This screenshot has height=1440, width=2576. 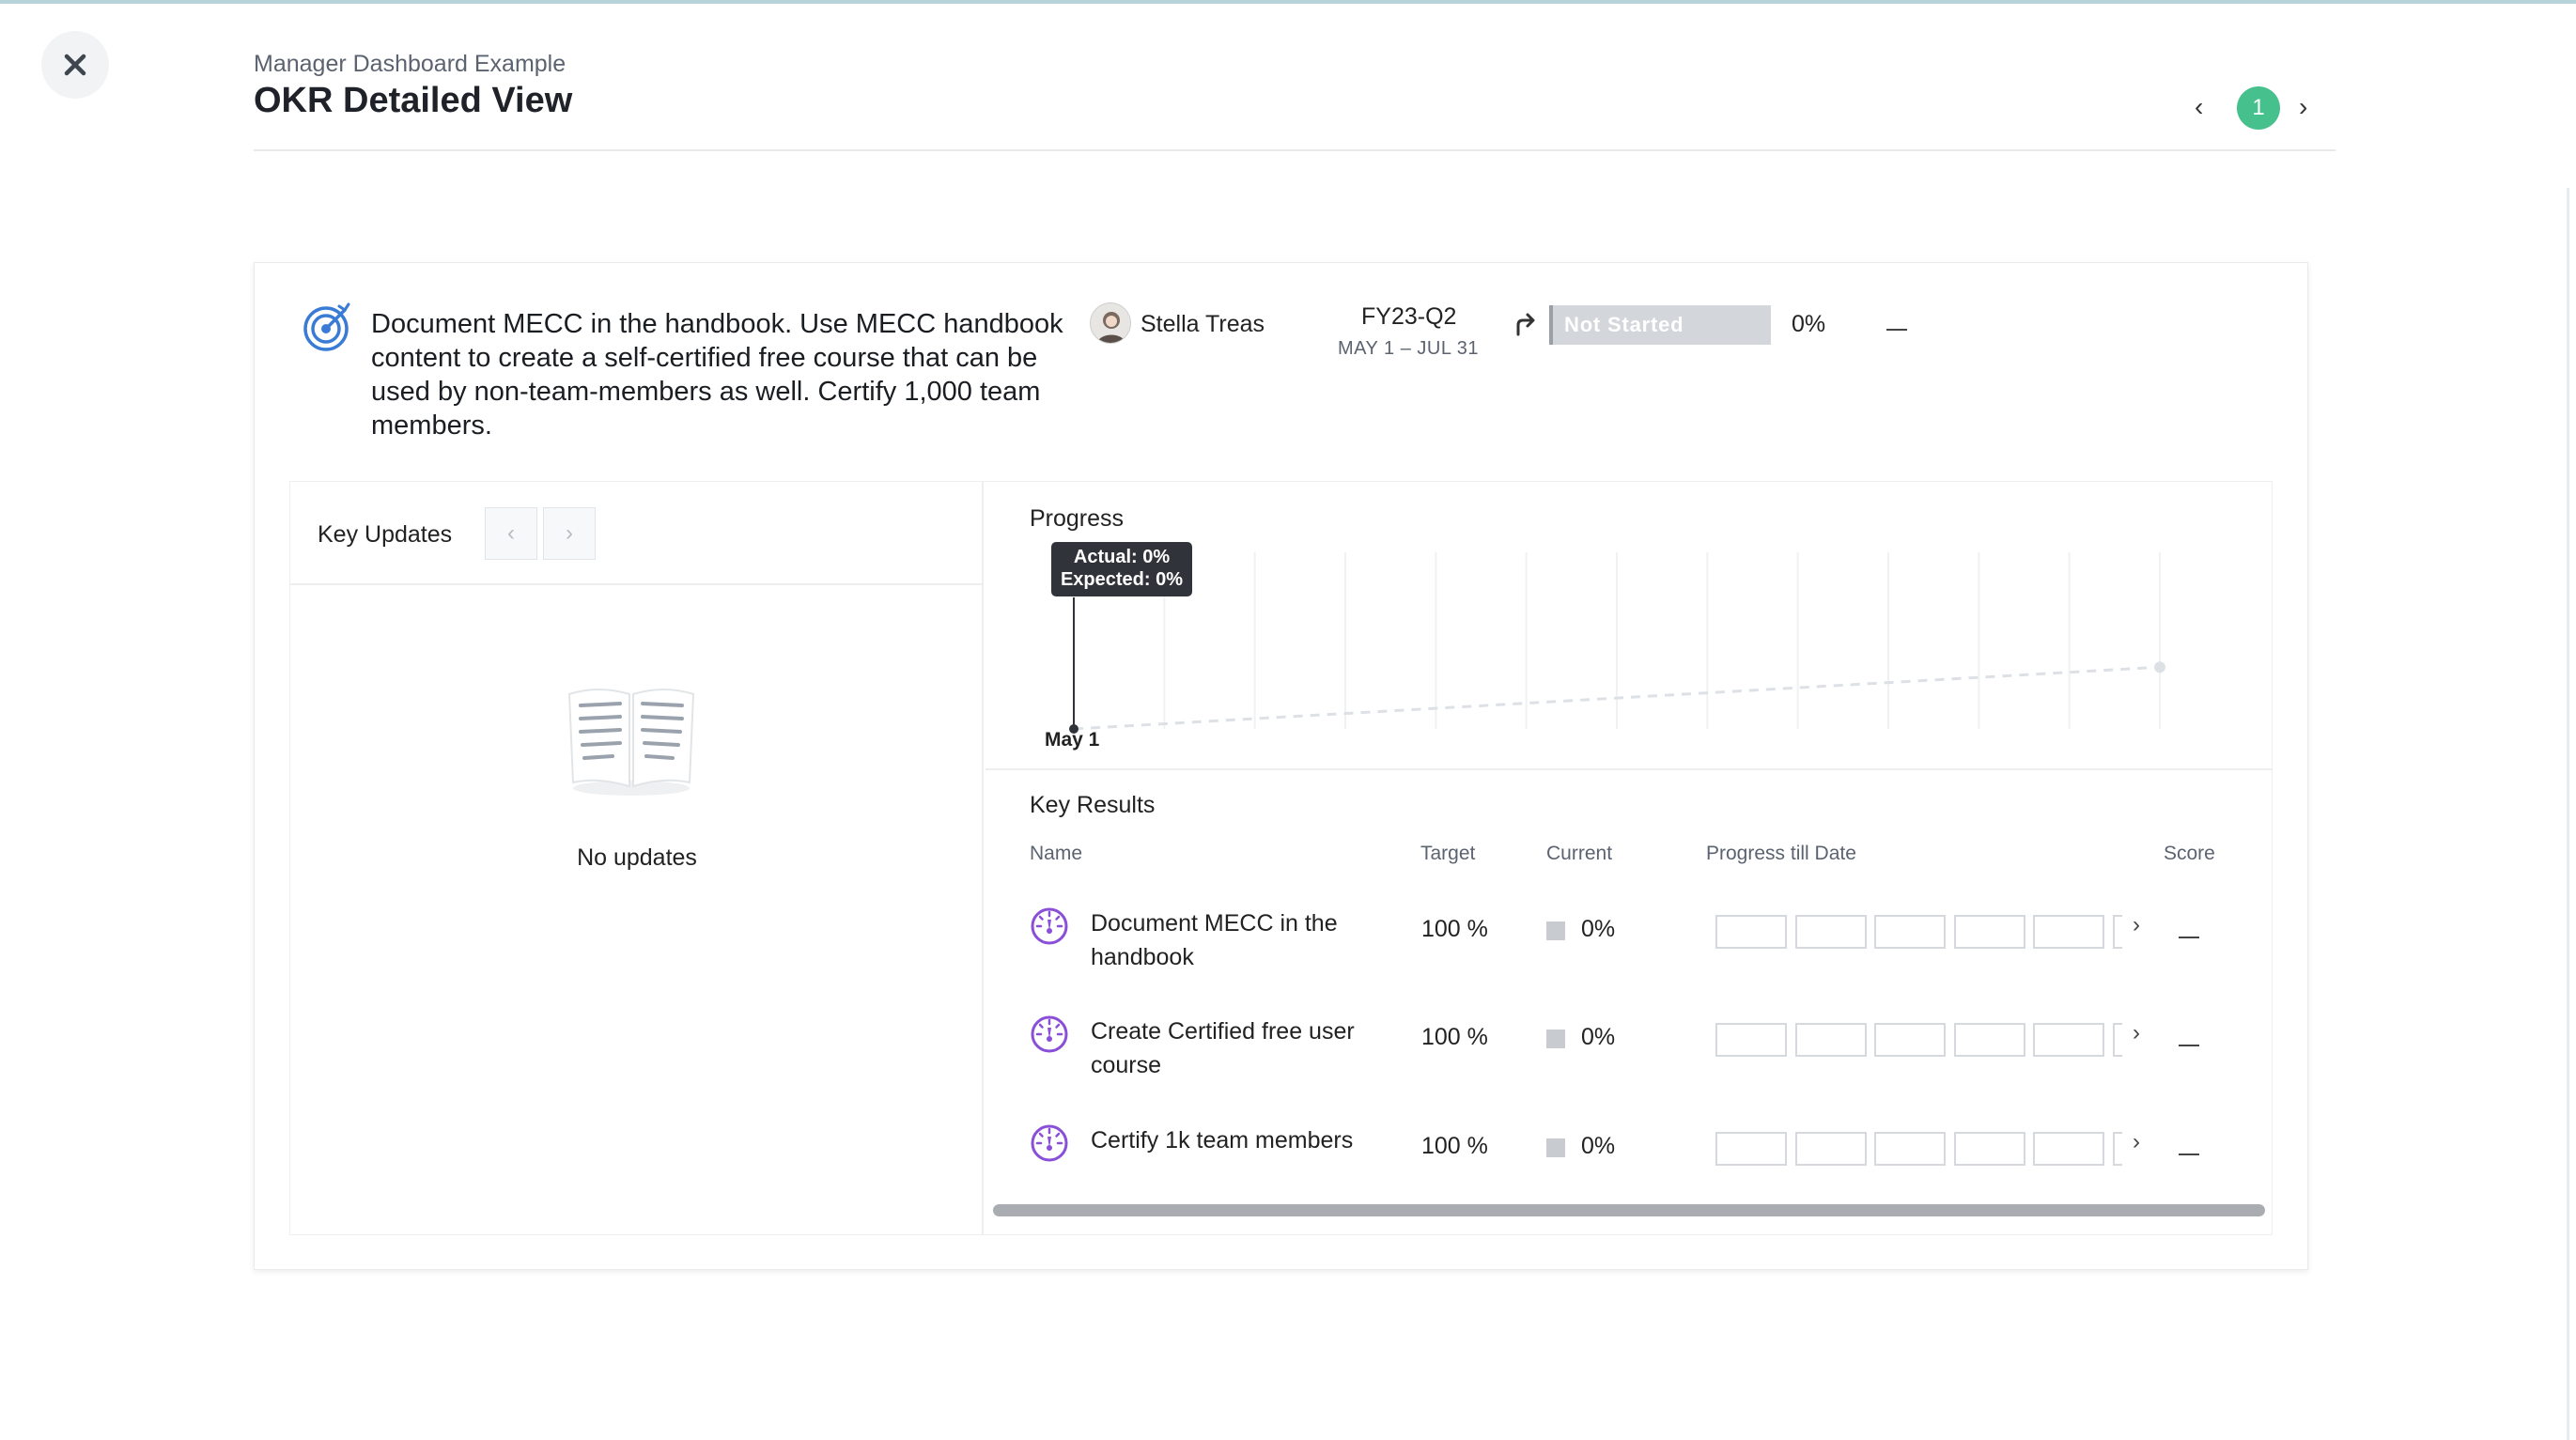 What do you see at coordinates (1093, 805) in the screenshot?
I see `key-results-title: Key Results` at bounding box center [1093, 805].